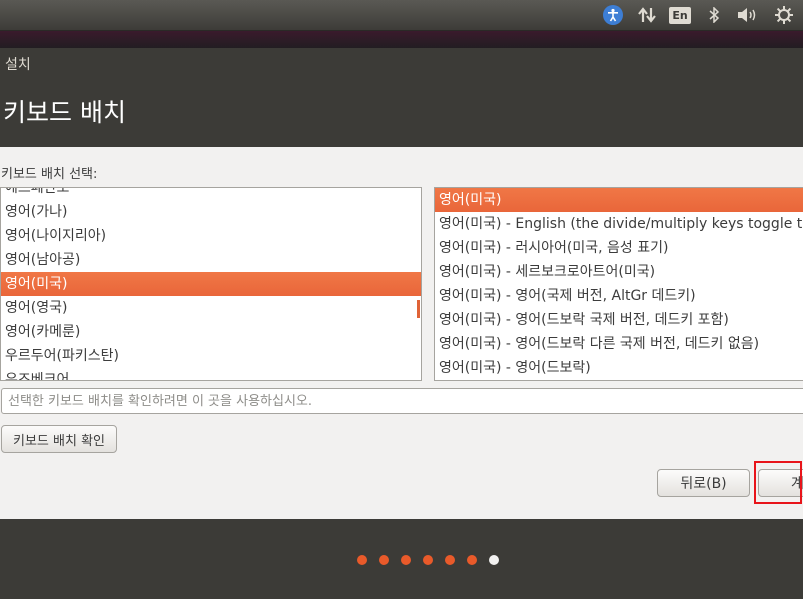 This screenshot has width=803, height=599. What do you see at coordinates (401, 39) in the screenshot?
I see `desktop-background-strip` at bounding box center [401, 39].